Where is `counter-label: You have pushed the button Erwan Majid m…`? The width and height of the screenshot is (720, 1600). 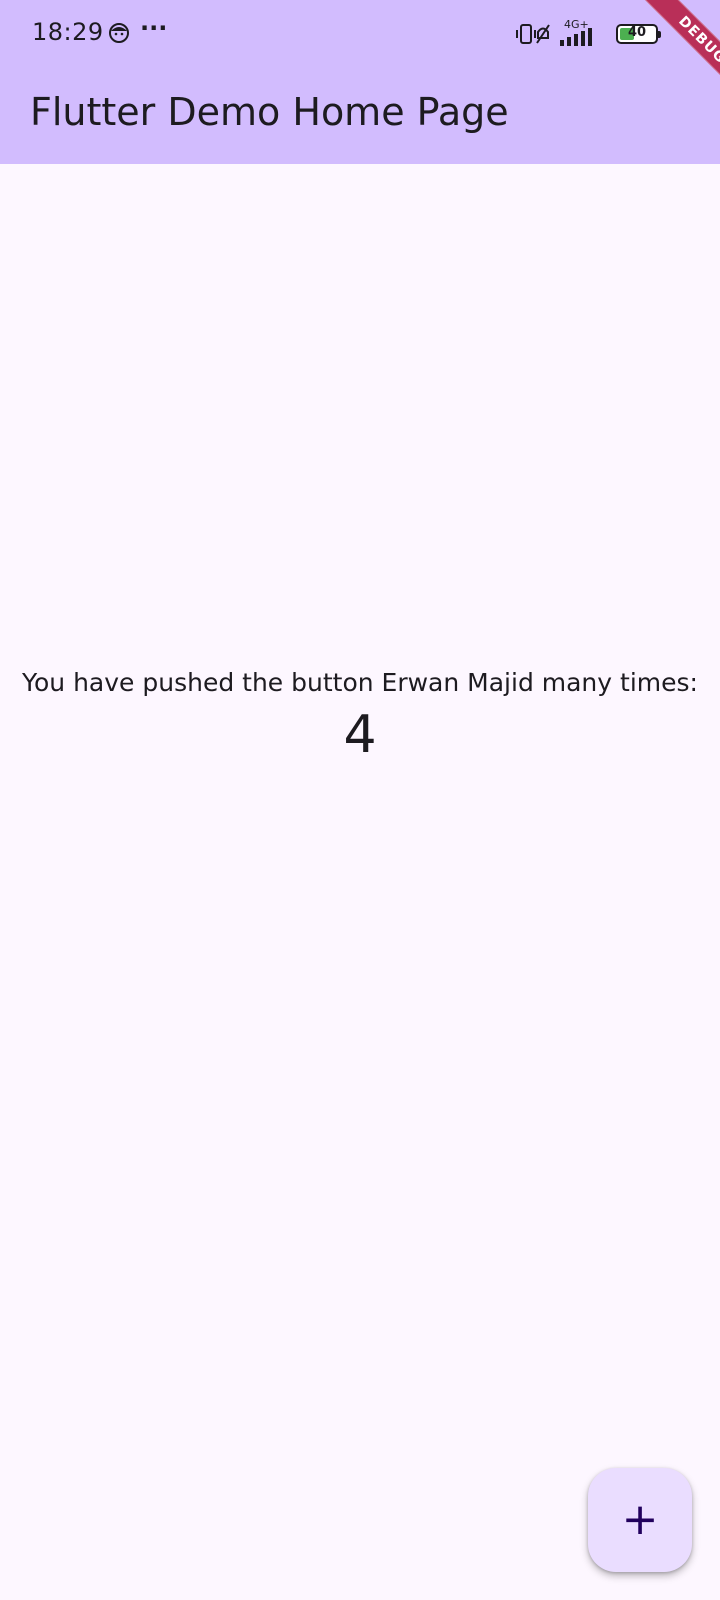
counter-label: You have pushed the button Erwan Majid m… is located at coordinates (360, 682).